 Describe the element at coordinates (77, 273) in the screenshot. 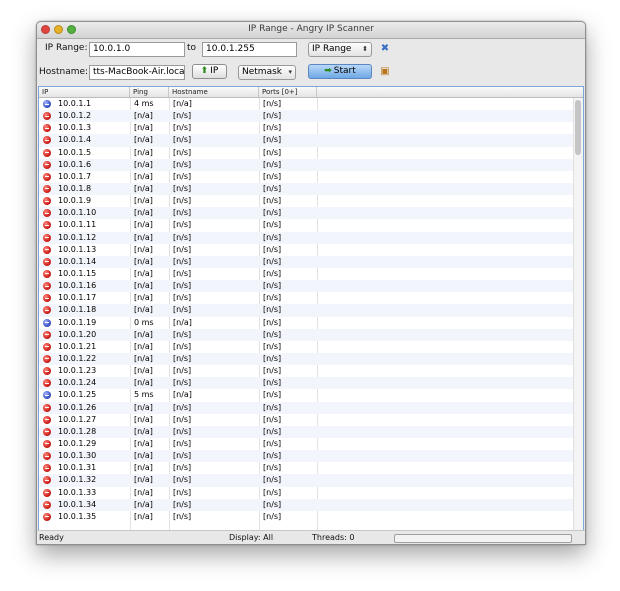

I see `ip-cell: 10.0.1.15` at that location.